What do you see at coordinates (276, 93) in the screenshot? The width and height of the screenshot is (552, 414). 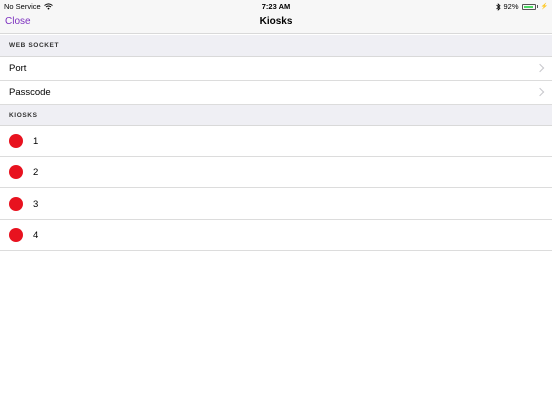 I see `passcode-row: Passcode` at bounding box center [276, 93].